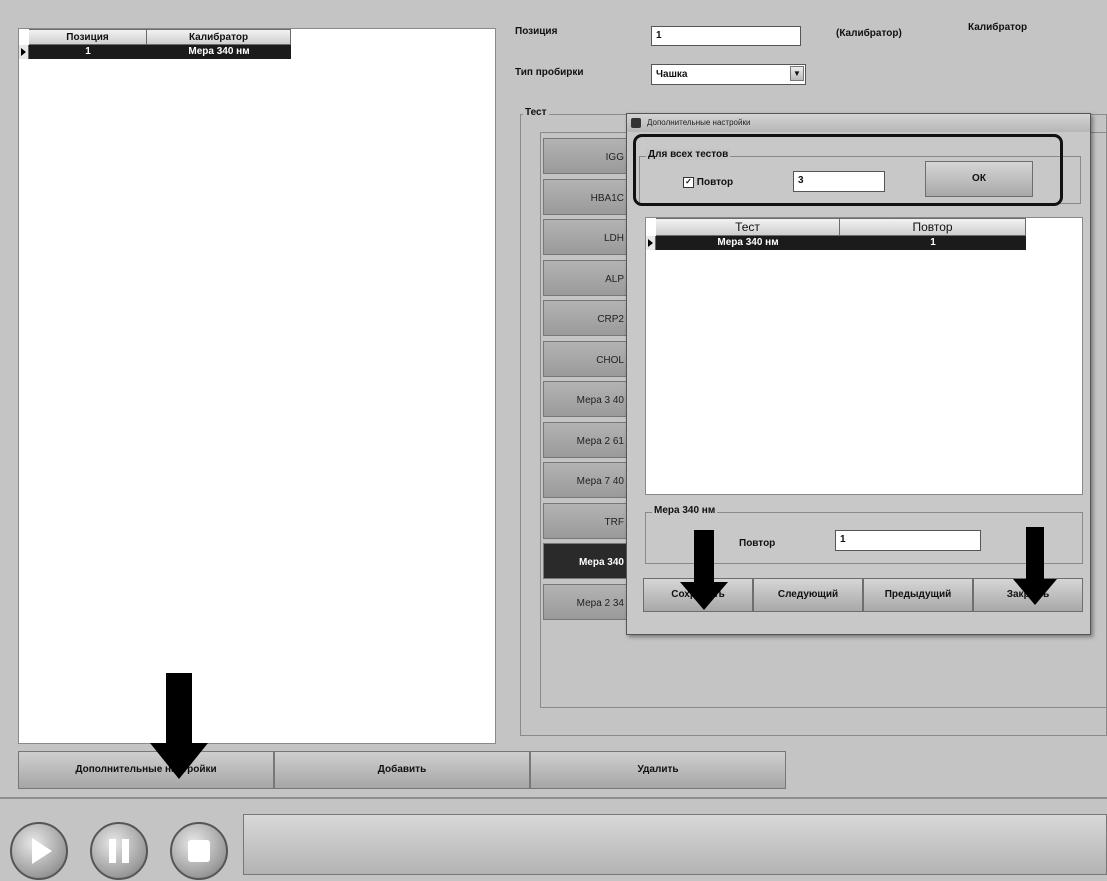  I want to click on stop-button, so click(199, 851).